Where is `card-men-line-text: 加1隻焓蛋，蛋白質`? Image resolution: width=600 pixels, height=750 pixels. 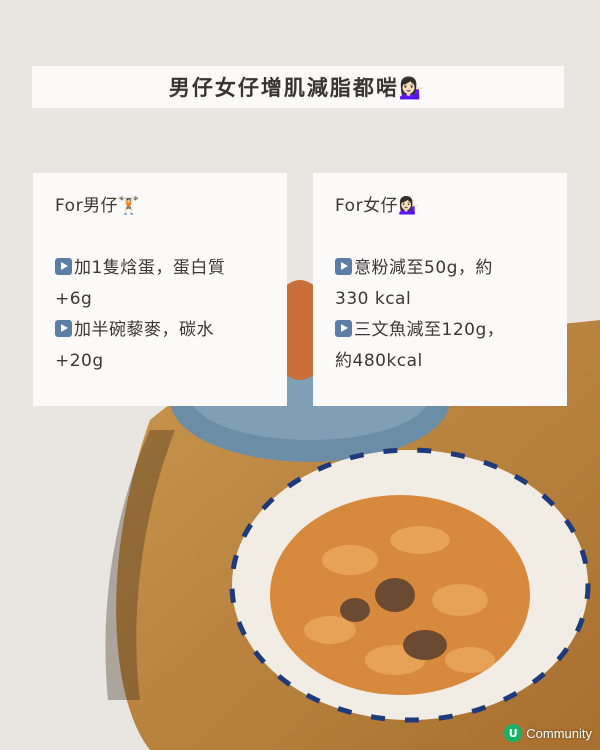
card-men-line-text: 加1隻焓蛋，蛋白質 is located at coordinates (150, 268).